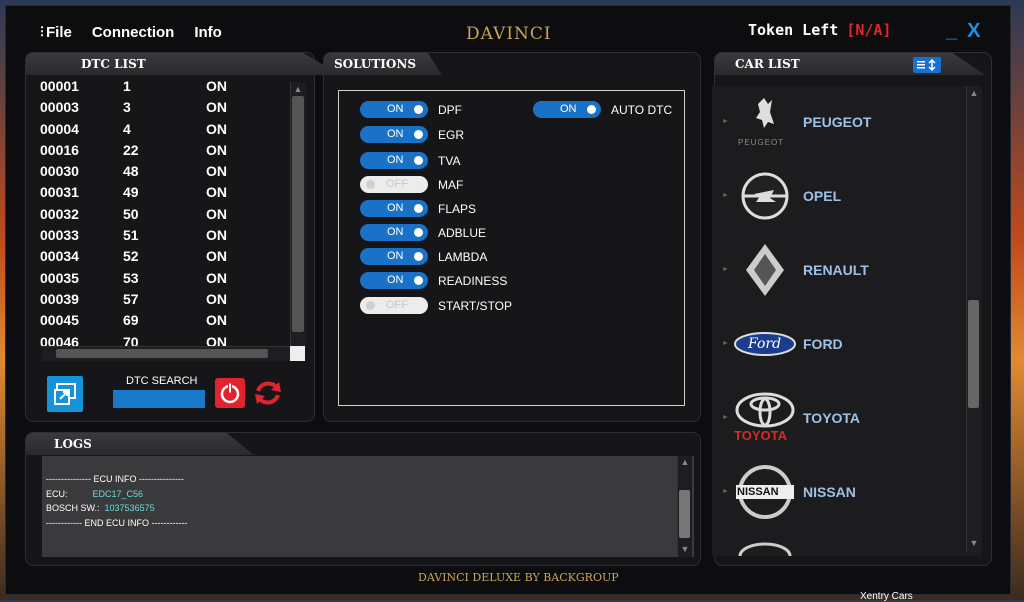 This screenshot has width=1024, height=602. Describe the element at coordinates (823, 344) in the screenshot. I see `car-name: FORD` at that location.